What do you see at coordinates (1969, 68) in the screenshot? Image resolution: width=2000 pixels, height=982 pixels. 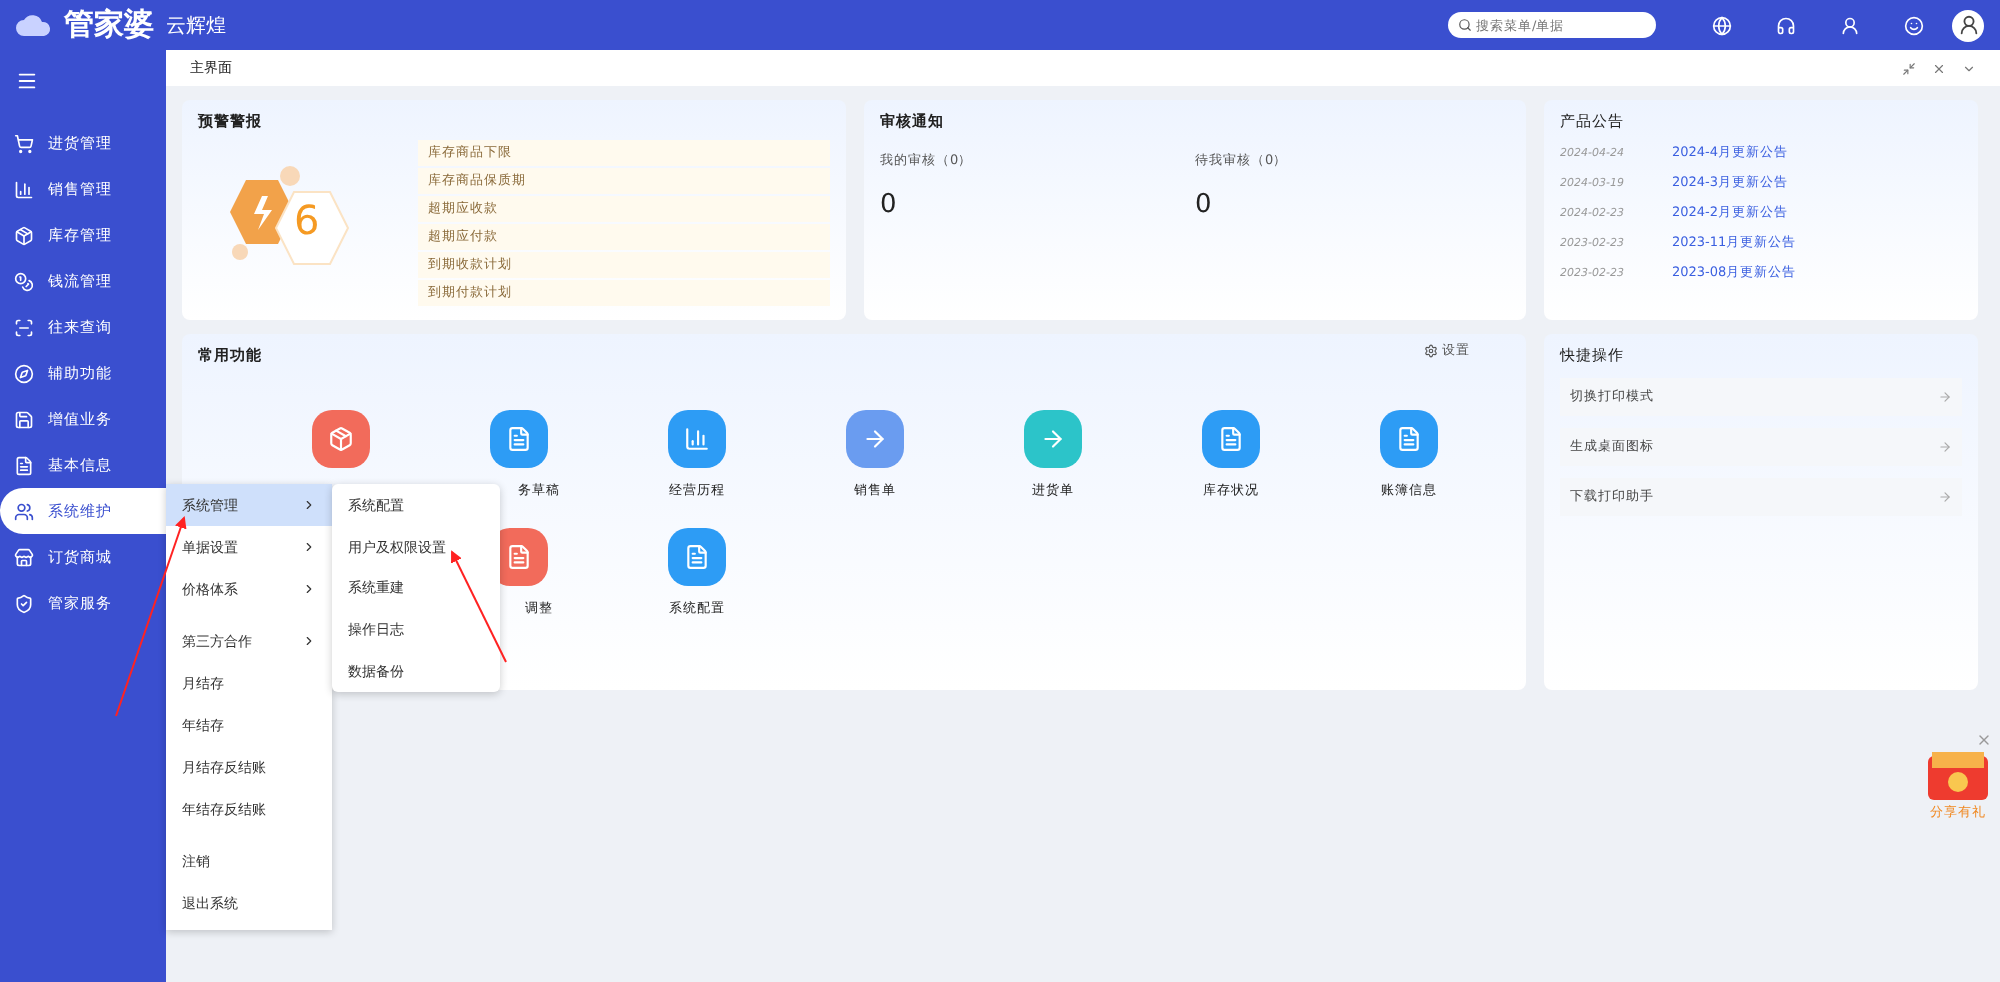 I see `chevron-down-icon` at bounding box center [1969, 68].